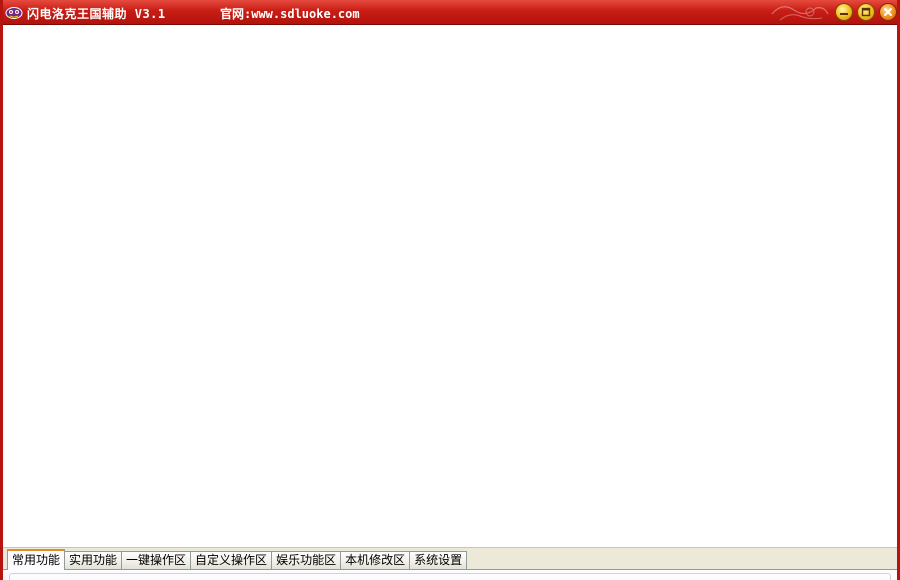 Image resolution: width=900 pixels, height=580 pixels. I want to click on tab-panel, so click(450, 574).